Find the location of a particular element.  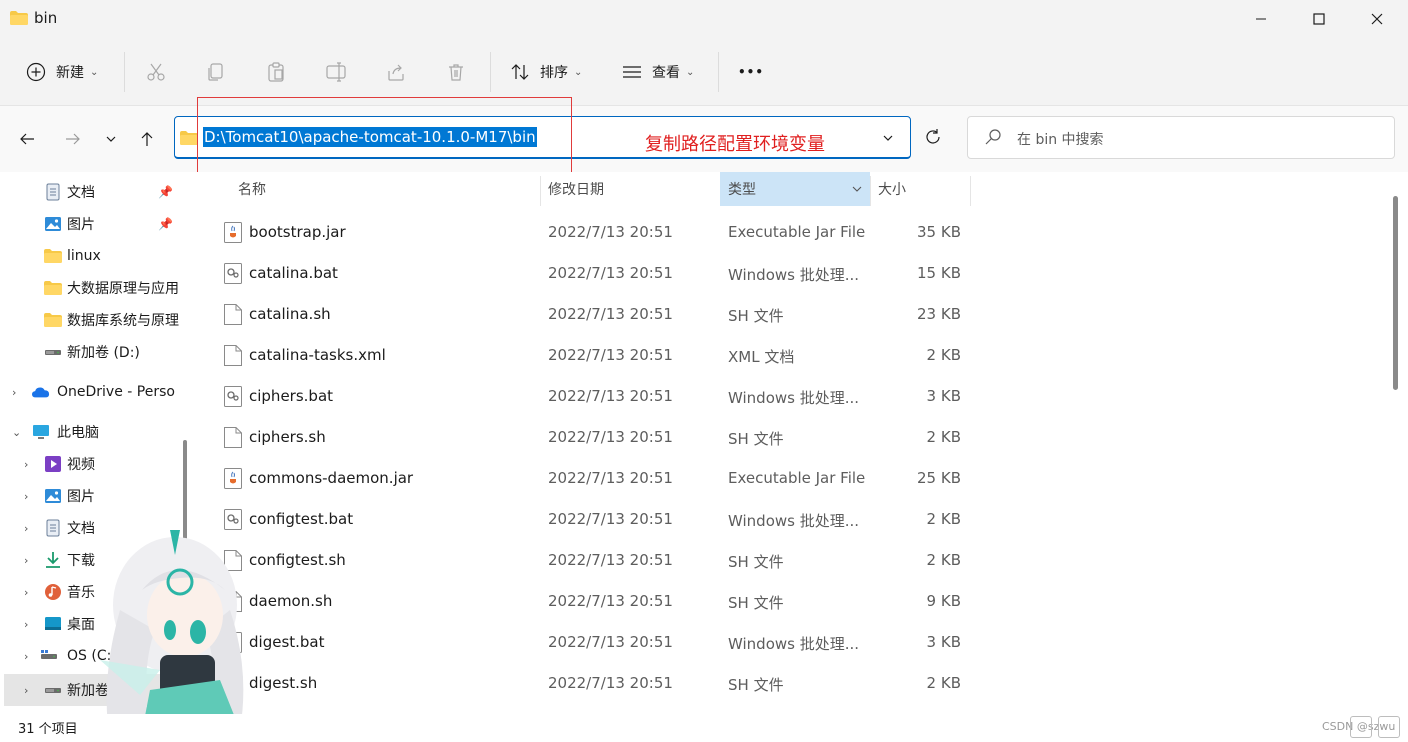

back-button is located at coordinates (27, 139).